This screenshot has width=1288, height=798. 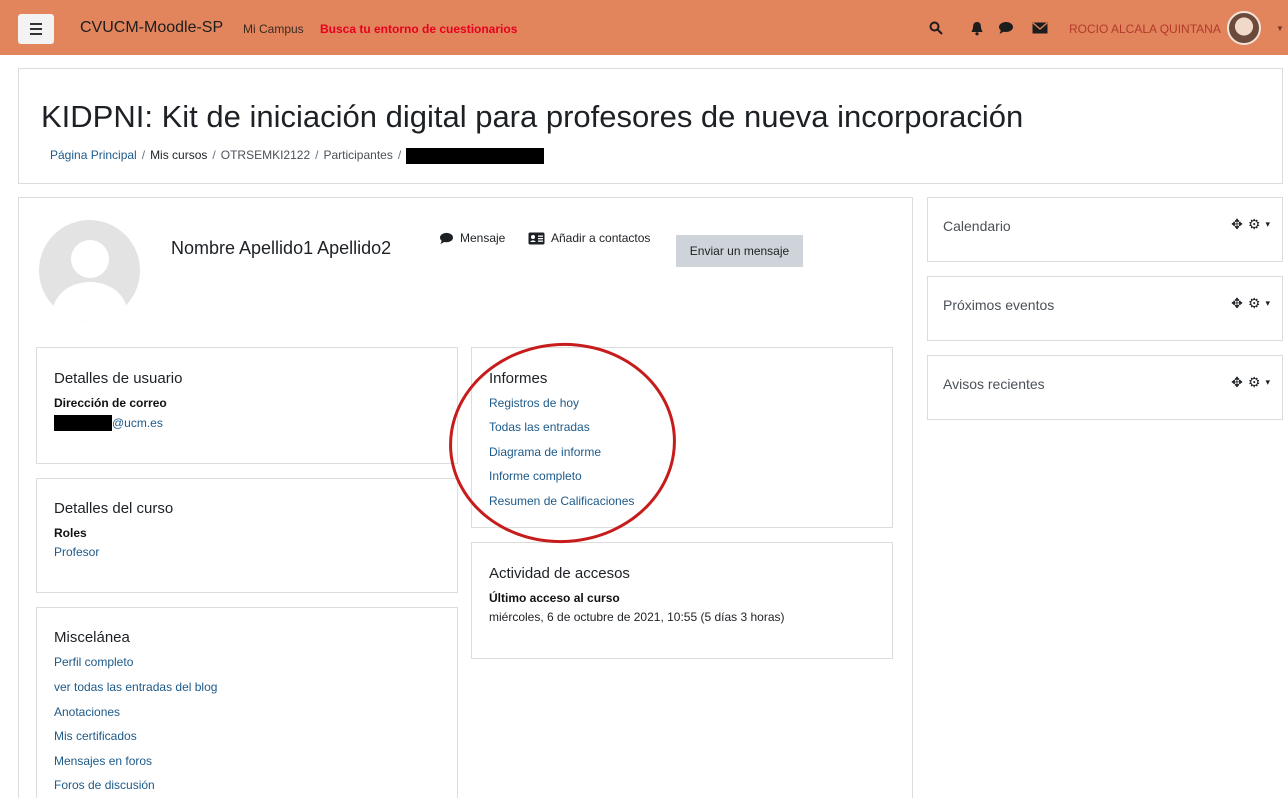 What do you see at coordinates (178, 155) in the screenshot?
I see `breadcrumb-my-courses: Mis cursos` at bounding box center [178, 155].